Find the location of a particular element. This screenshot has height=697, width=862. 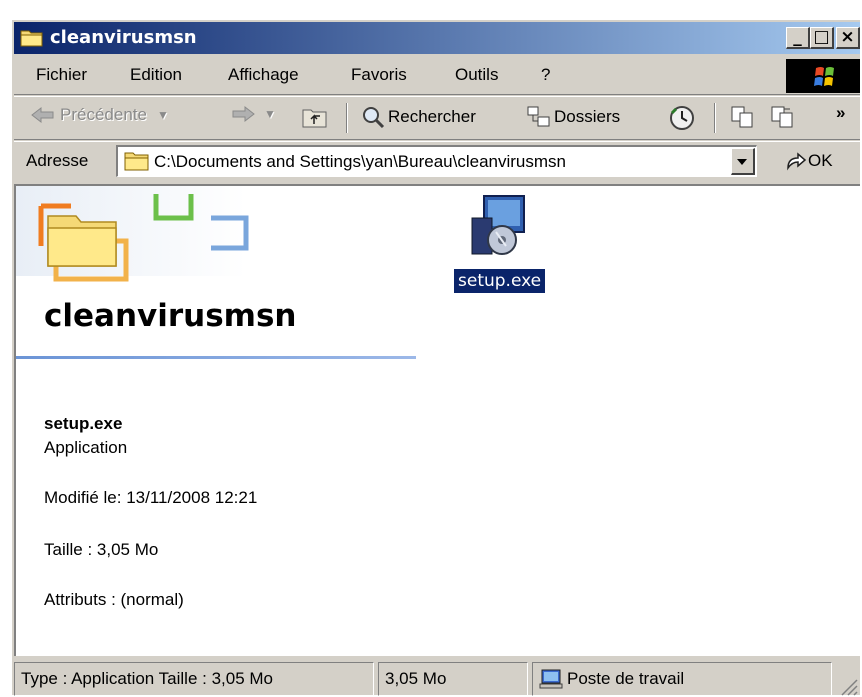

go-button: OK is located at coordinates (808, 161).